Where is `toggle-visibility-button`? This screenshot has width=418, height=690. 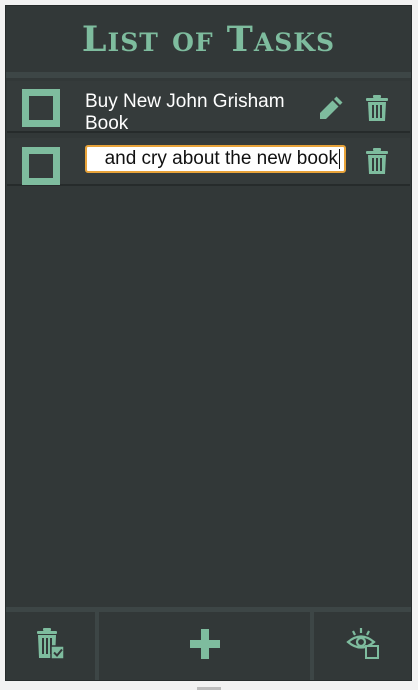
toggle-visibility-button is located at coordinates (362, 646).